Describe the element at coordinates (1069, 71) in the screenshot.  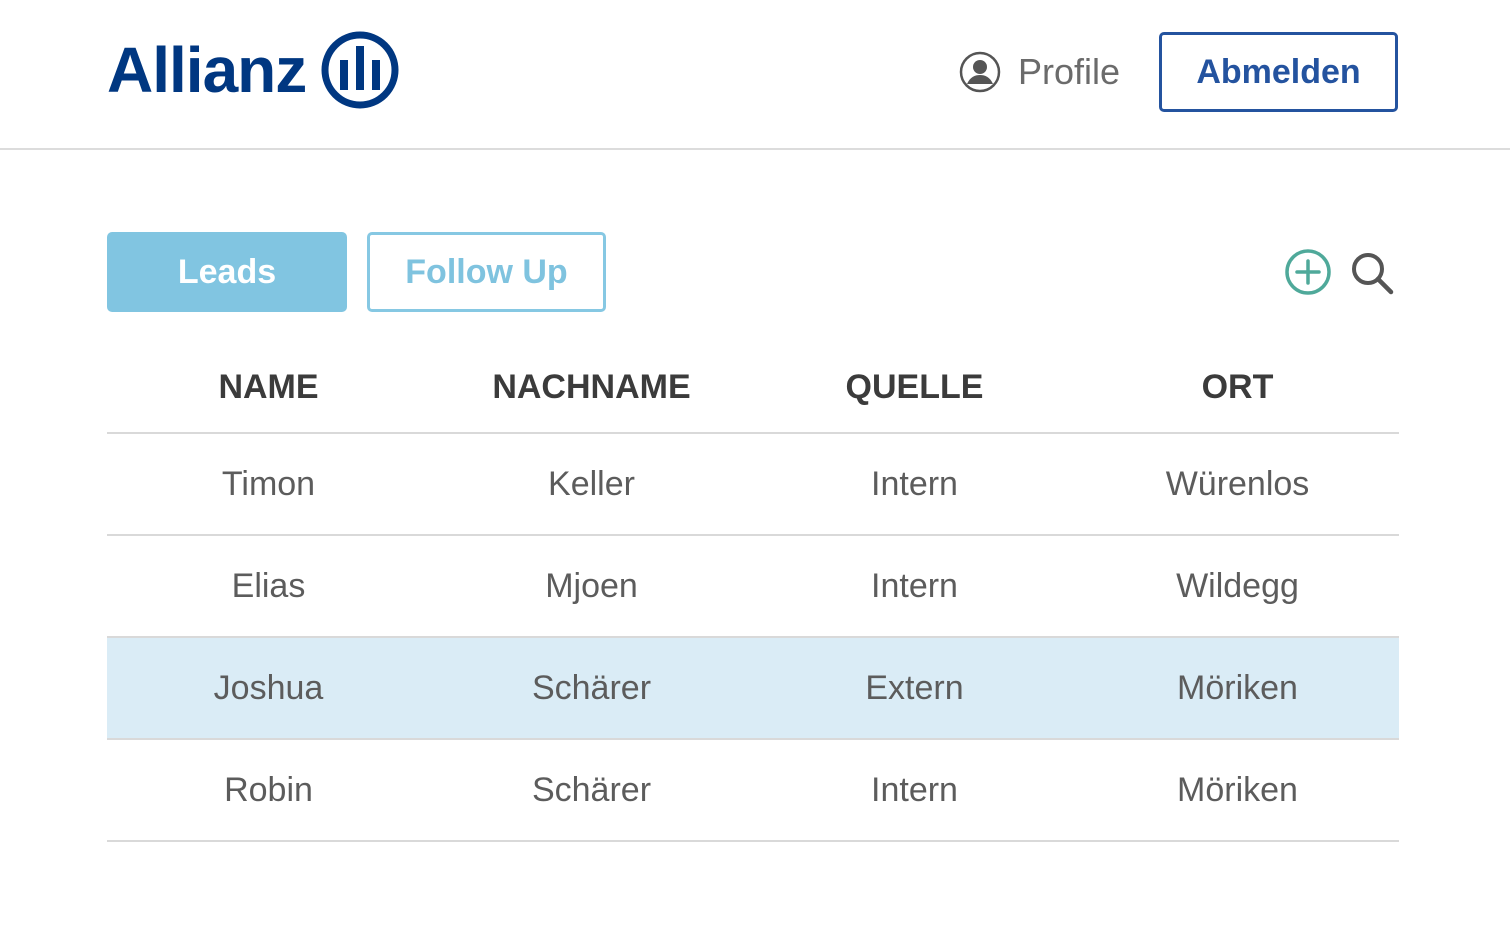
I see `profile-label: Profile` at that location.